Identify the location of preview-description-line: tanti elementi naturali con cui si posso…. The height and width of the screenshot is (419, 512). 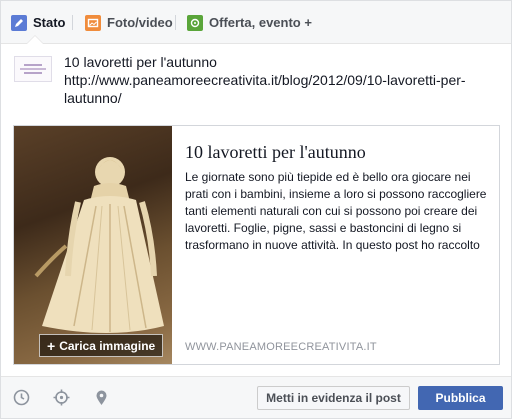
(331, 211).